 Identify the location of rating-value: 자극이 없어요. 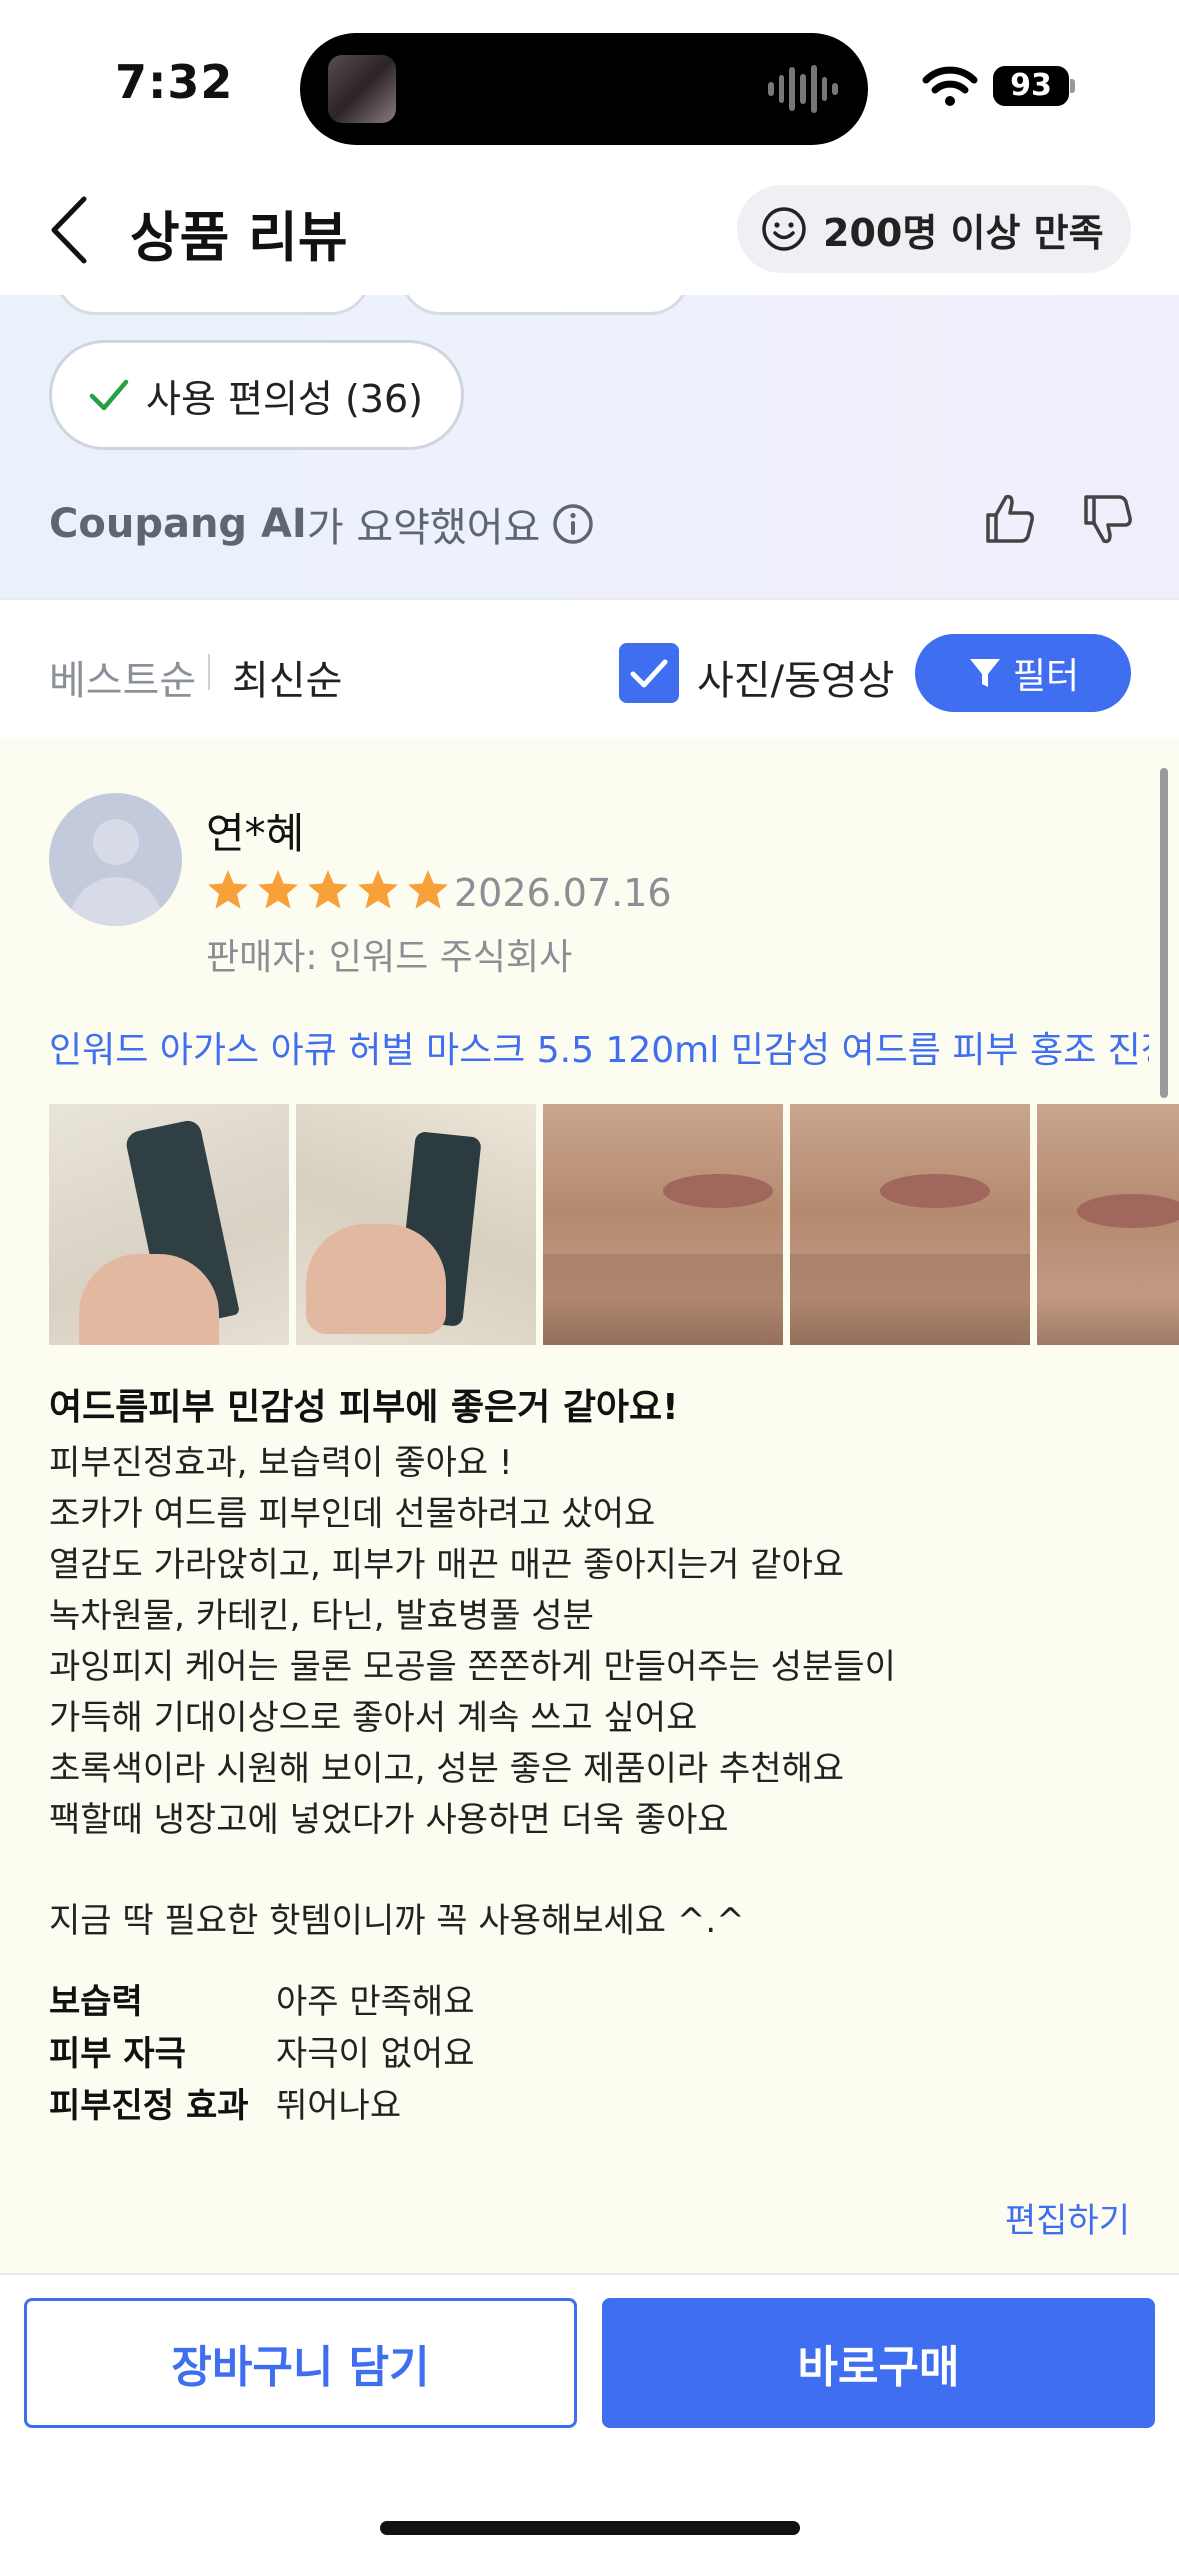
(375, 2054).